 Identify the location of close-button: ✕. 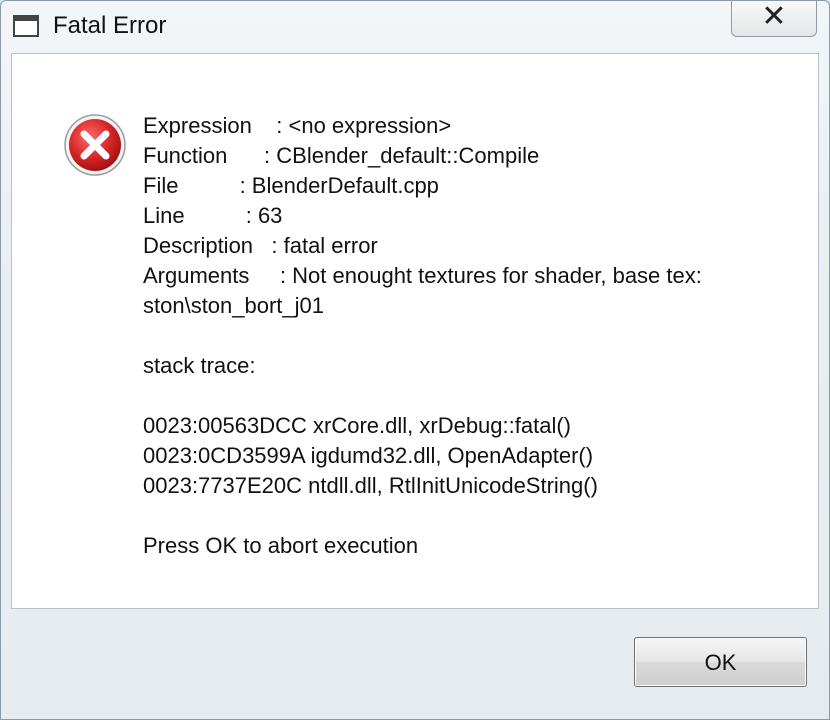
(774, 19).